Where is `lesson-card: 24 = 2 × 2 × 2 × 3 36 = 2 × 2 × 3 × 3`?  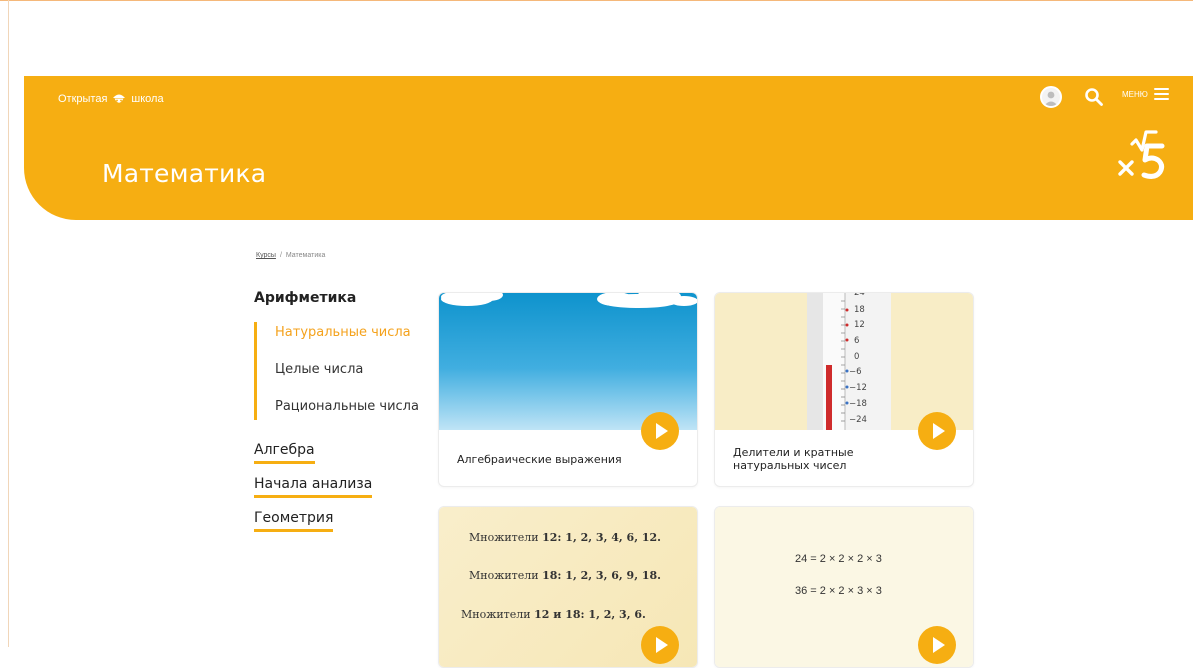
lesson-card: 24 = 2 × 2 × 2 × 3 36 = 2 × 2 × 3 × 3 is located at coordinates (844, 587).